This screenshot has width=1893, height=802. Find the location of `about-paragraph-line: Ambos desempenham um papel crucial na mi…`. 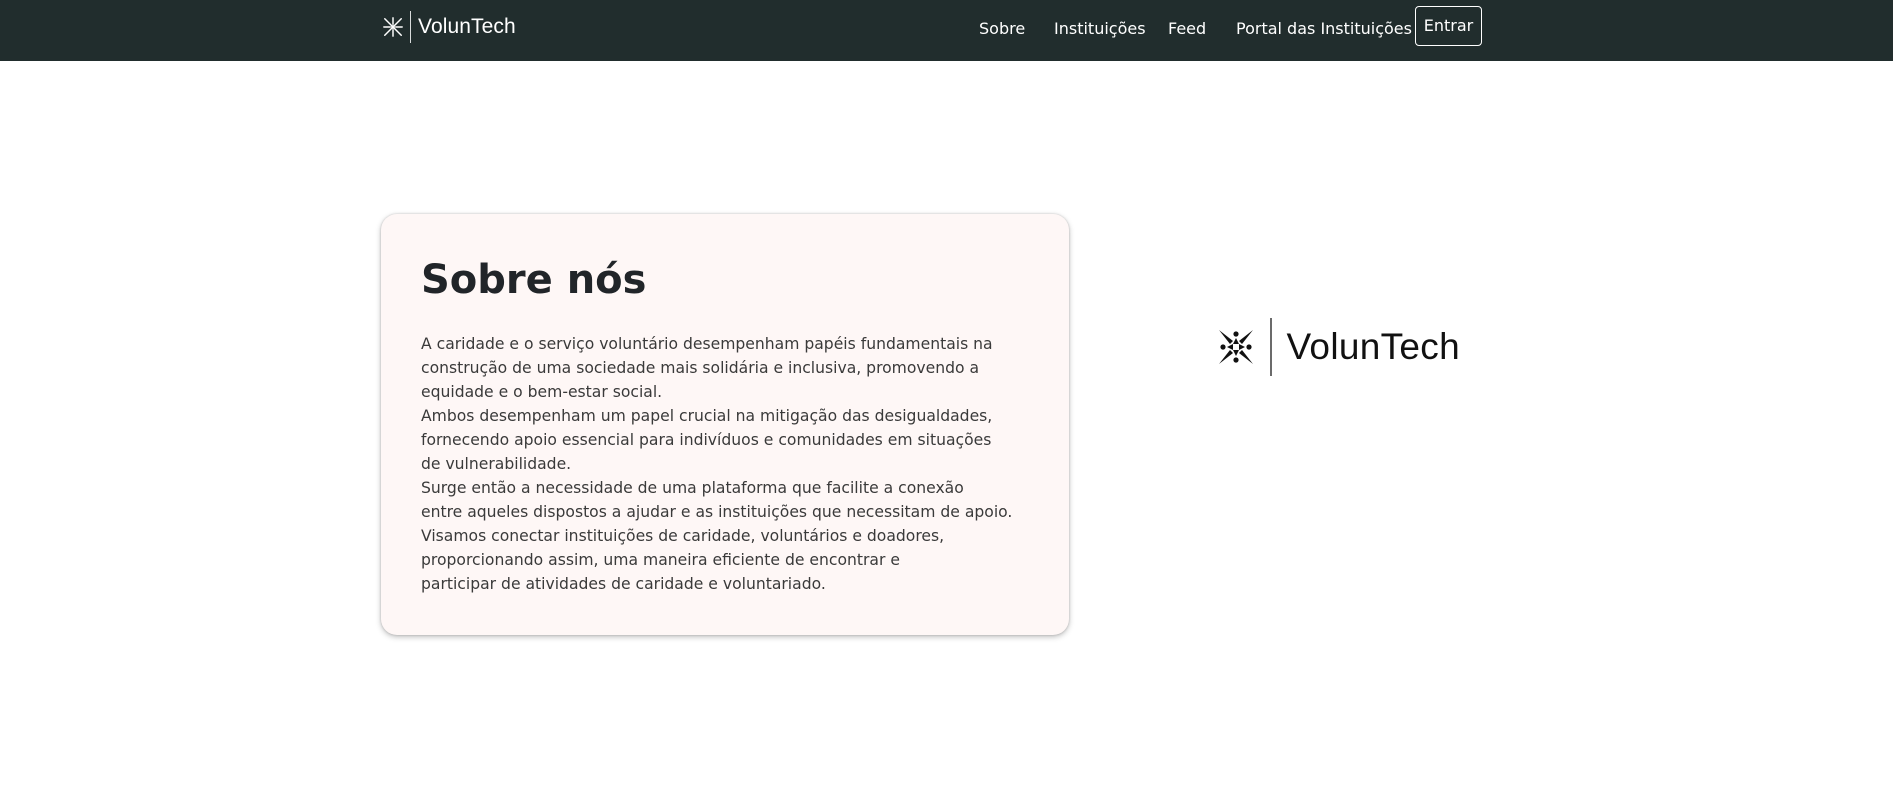

about-paragraph-line: Ambos desempenham um papel crucial na mi… is located at coordinates (707, 416).